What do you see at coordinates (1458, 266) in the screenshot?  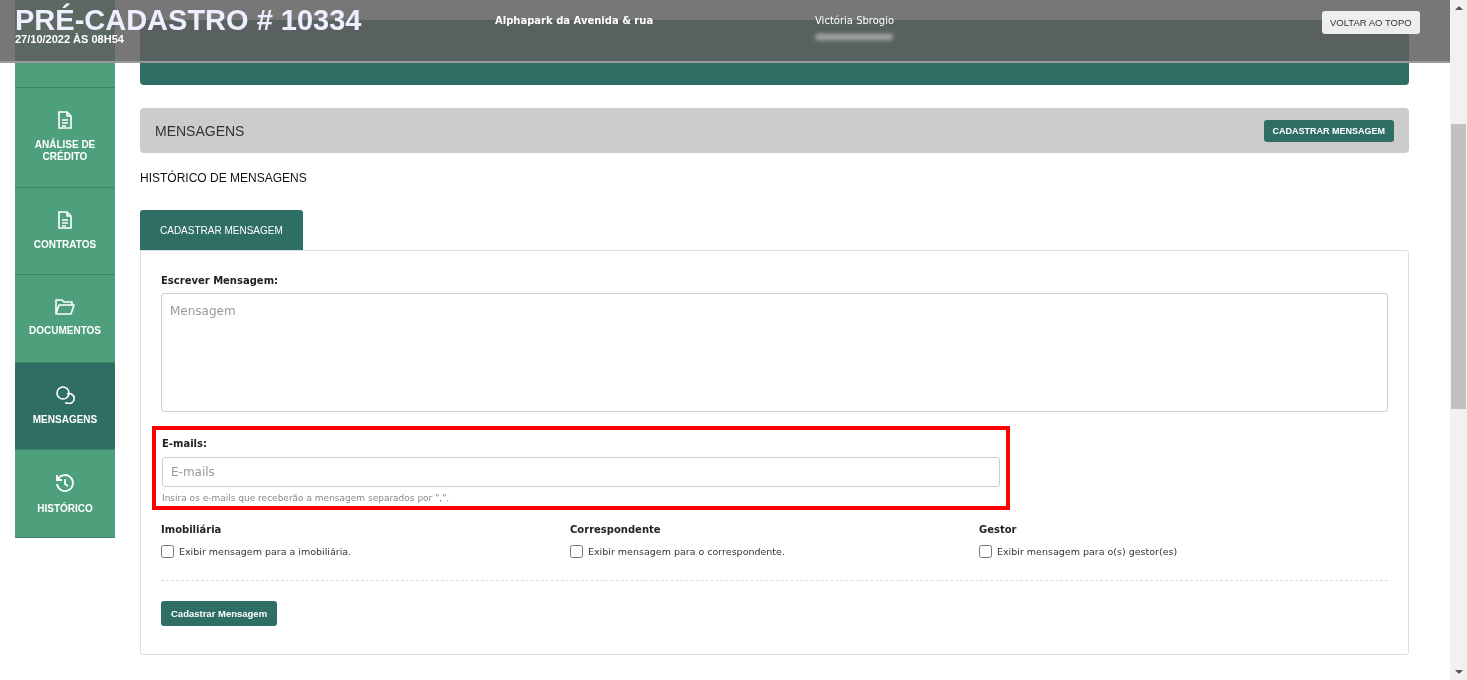 I see `scroll-thumb` at bounding box center [1458, 266].